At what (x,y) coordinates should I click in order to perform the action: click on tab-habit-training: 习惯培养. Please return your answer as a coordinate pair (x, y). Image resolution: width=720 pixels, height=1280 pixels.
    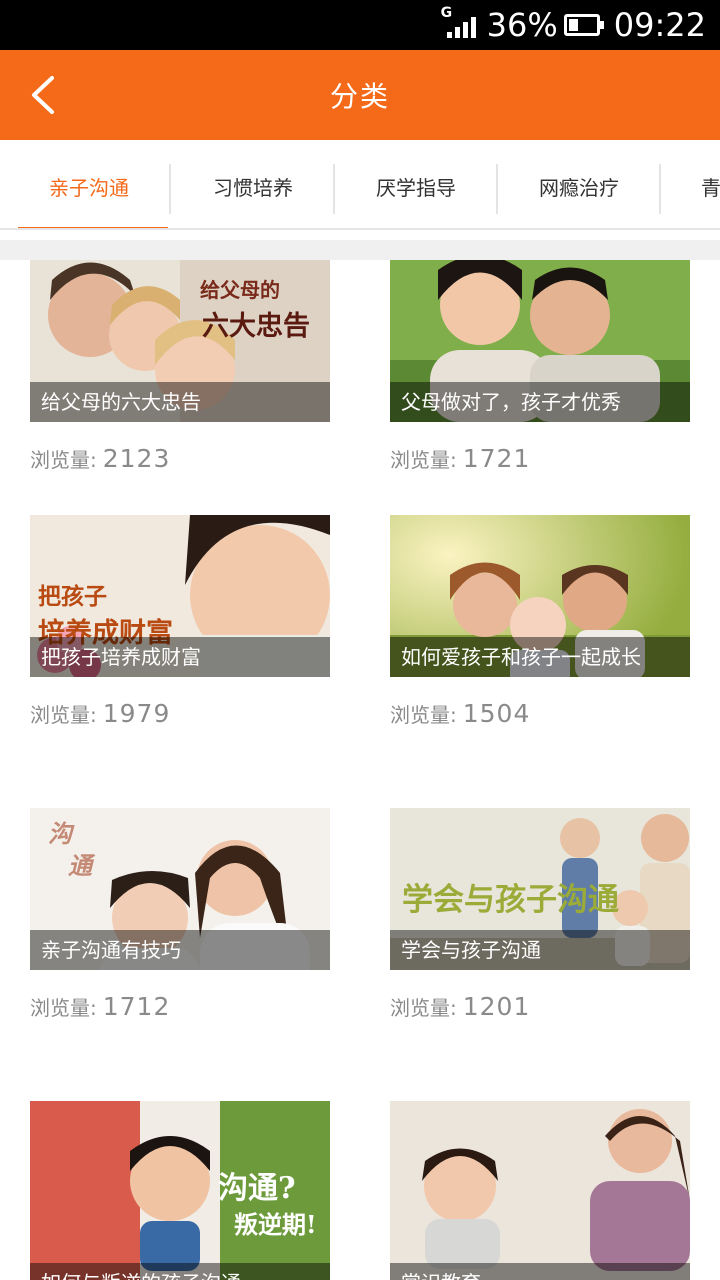
    Looking at the image, I should click on (253, 186).